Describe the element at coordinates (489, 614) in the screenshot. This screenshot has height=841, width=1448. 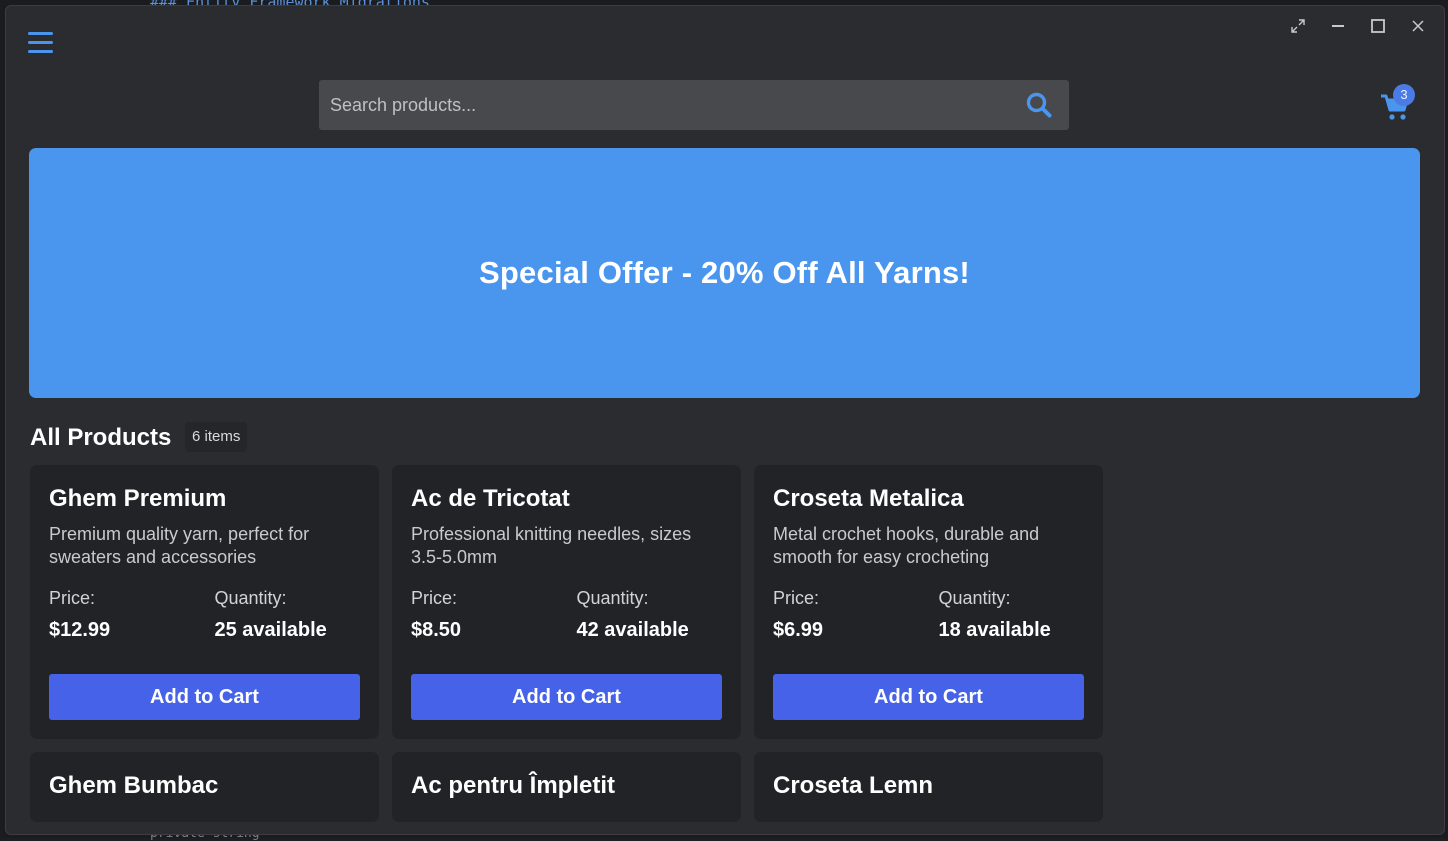
I see `price-block: Price: $8.50` at that location.